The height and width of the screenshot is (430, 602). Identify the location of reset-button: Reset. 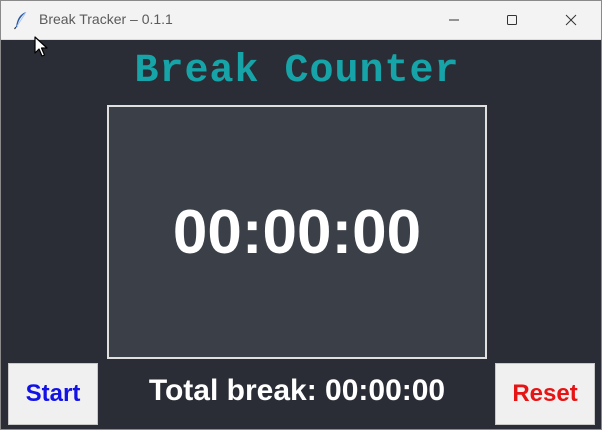
(545, 394).